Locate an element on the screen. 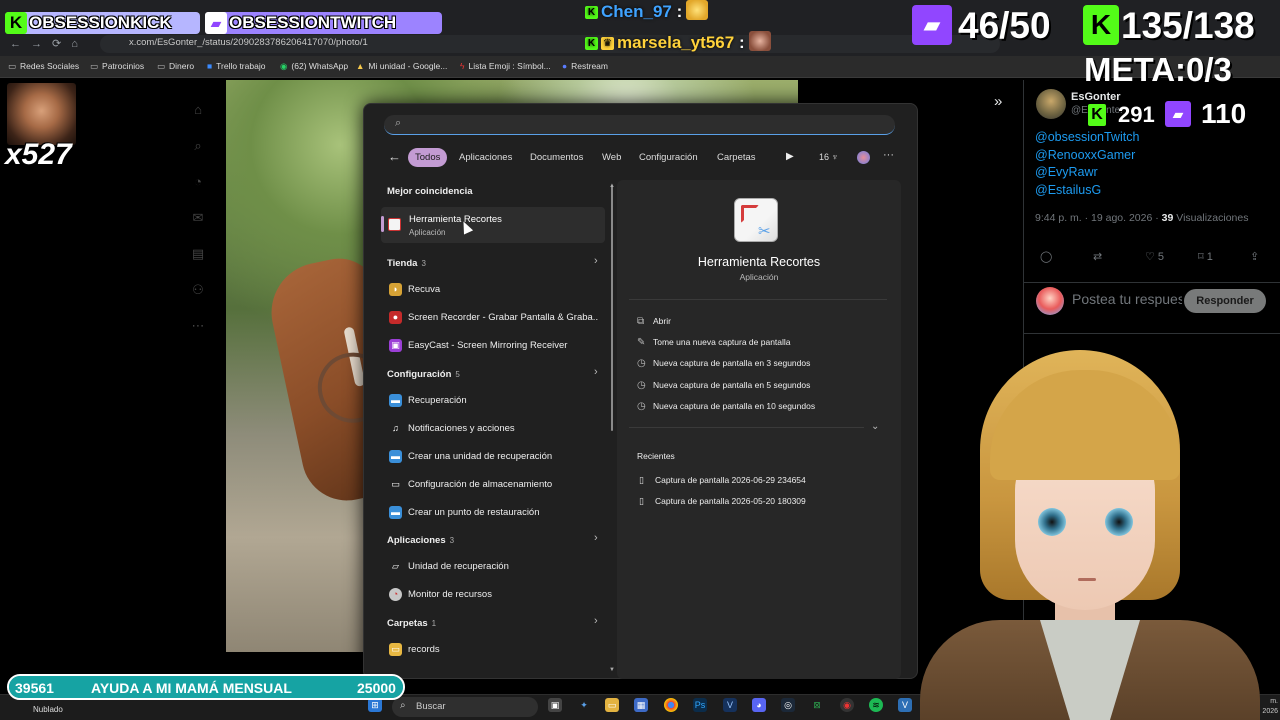 The image size is (1280, 720). list-item: ▬ Crear una unidad de recuperación is located at coordinates (496, 457).